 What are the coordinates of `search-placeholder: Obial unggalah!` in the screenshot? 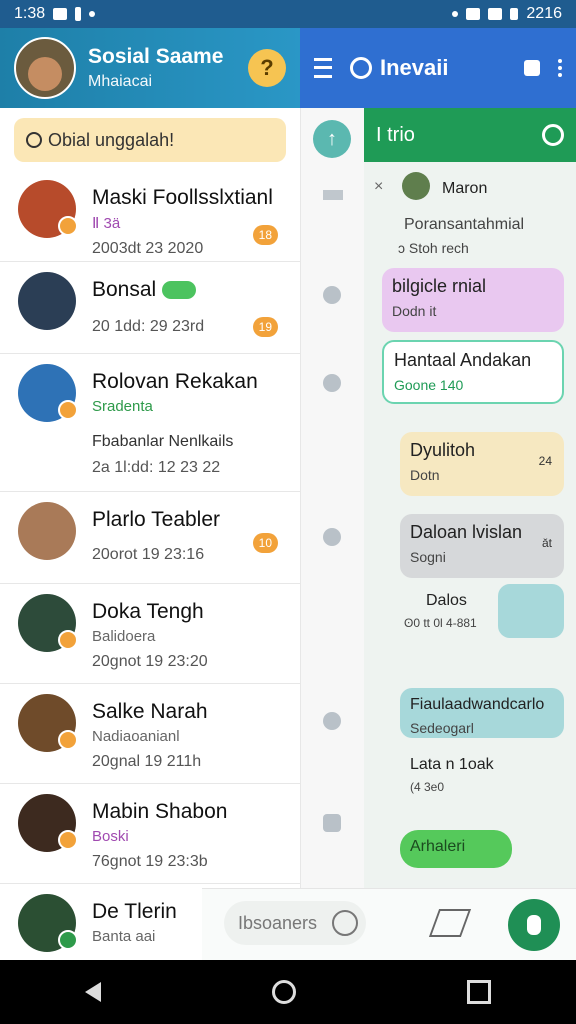 It's located at (111, 139).